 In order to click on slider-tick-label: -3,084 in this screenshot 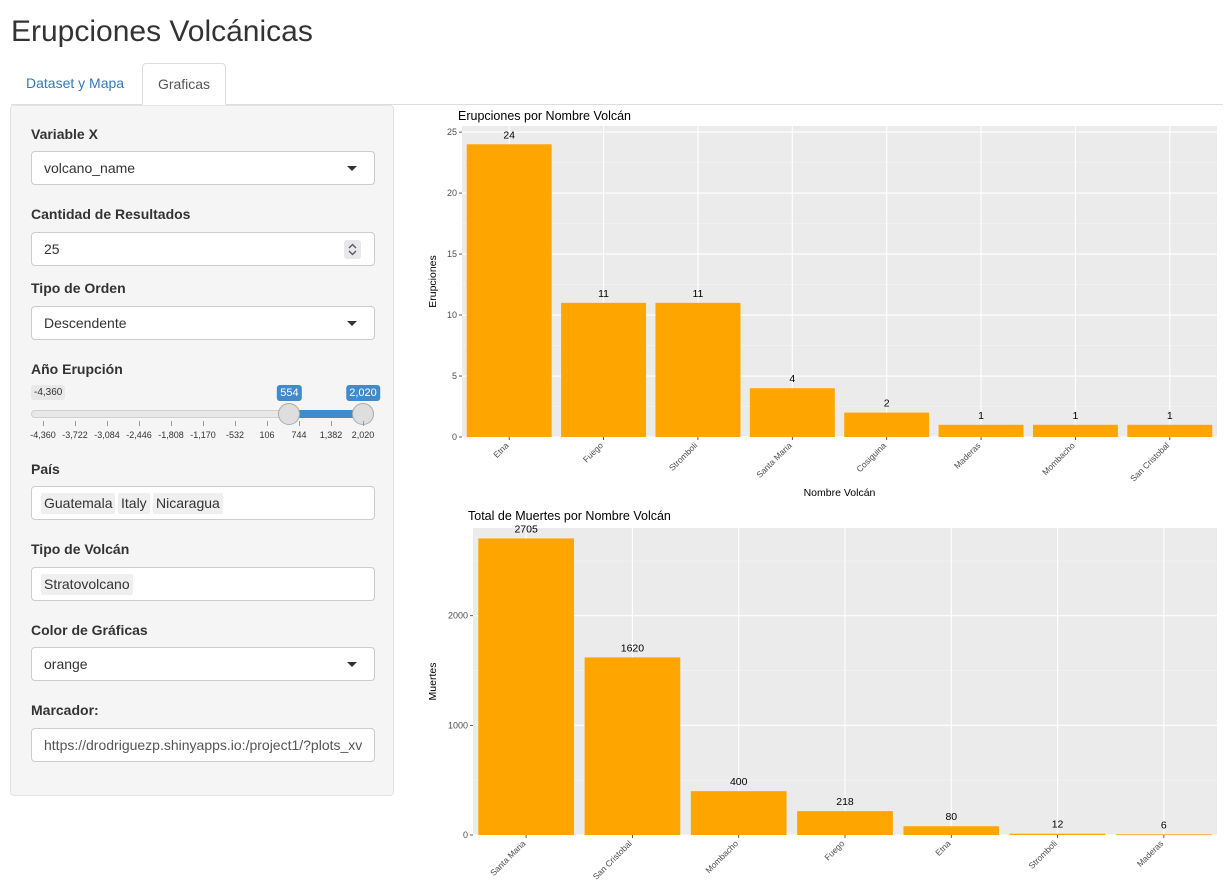, I will do `click(107, 435)`.